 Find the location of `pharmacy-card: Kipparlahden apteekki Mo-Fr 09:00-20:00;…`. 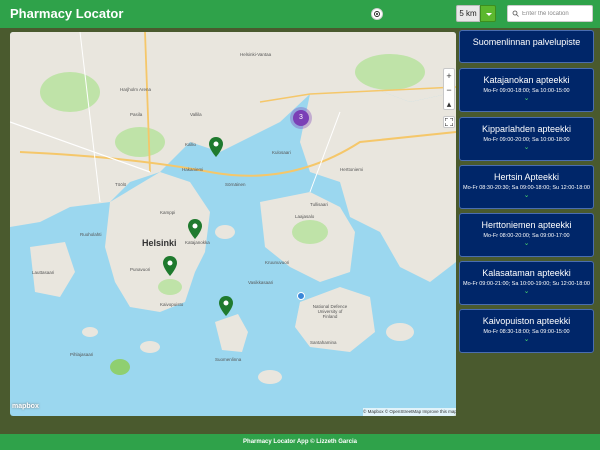

pharmacy-card: Kipparlahden apteekki Mo-Fr 09:00-20:00;… is located at coordinates (526, 139).